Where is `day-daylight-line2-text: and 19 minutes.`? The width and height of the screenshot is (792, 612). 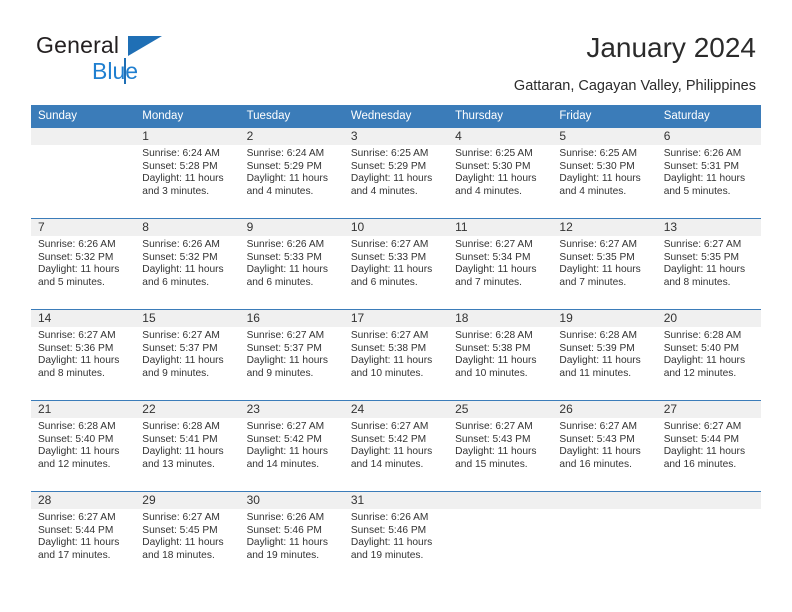
day-daylight-line2-text: and 19 minutes. is located at coordinates (283, 555).